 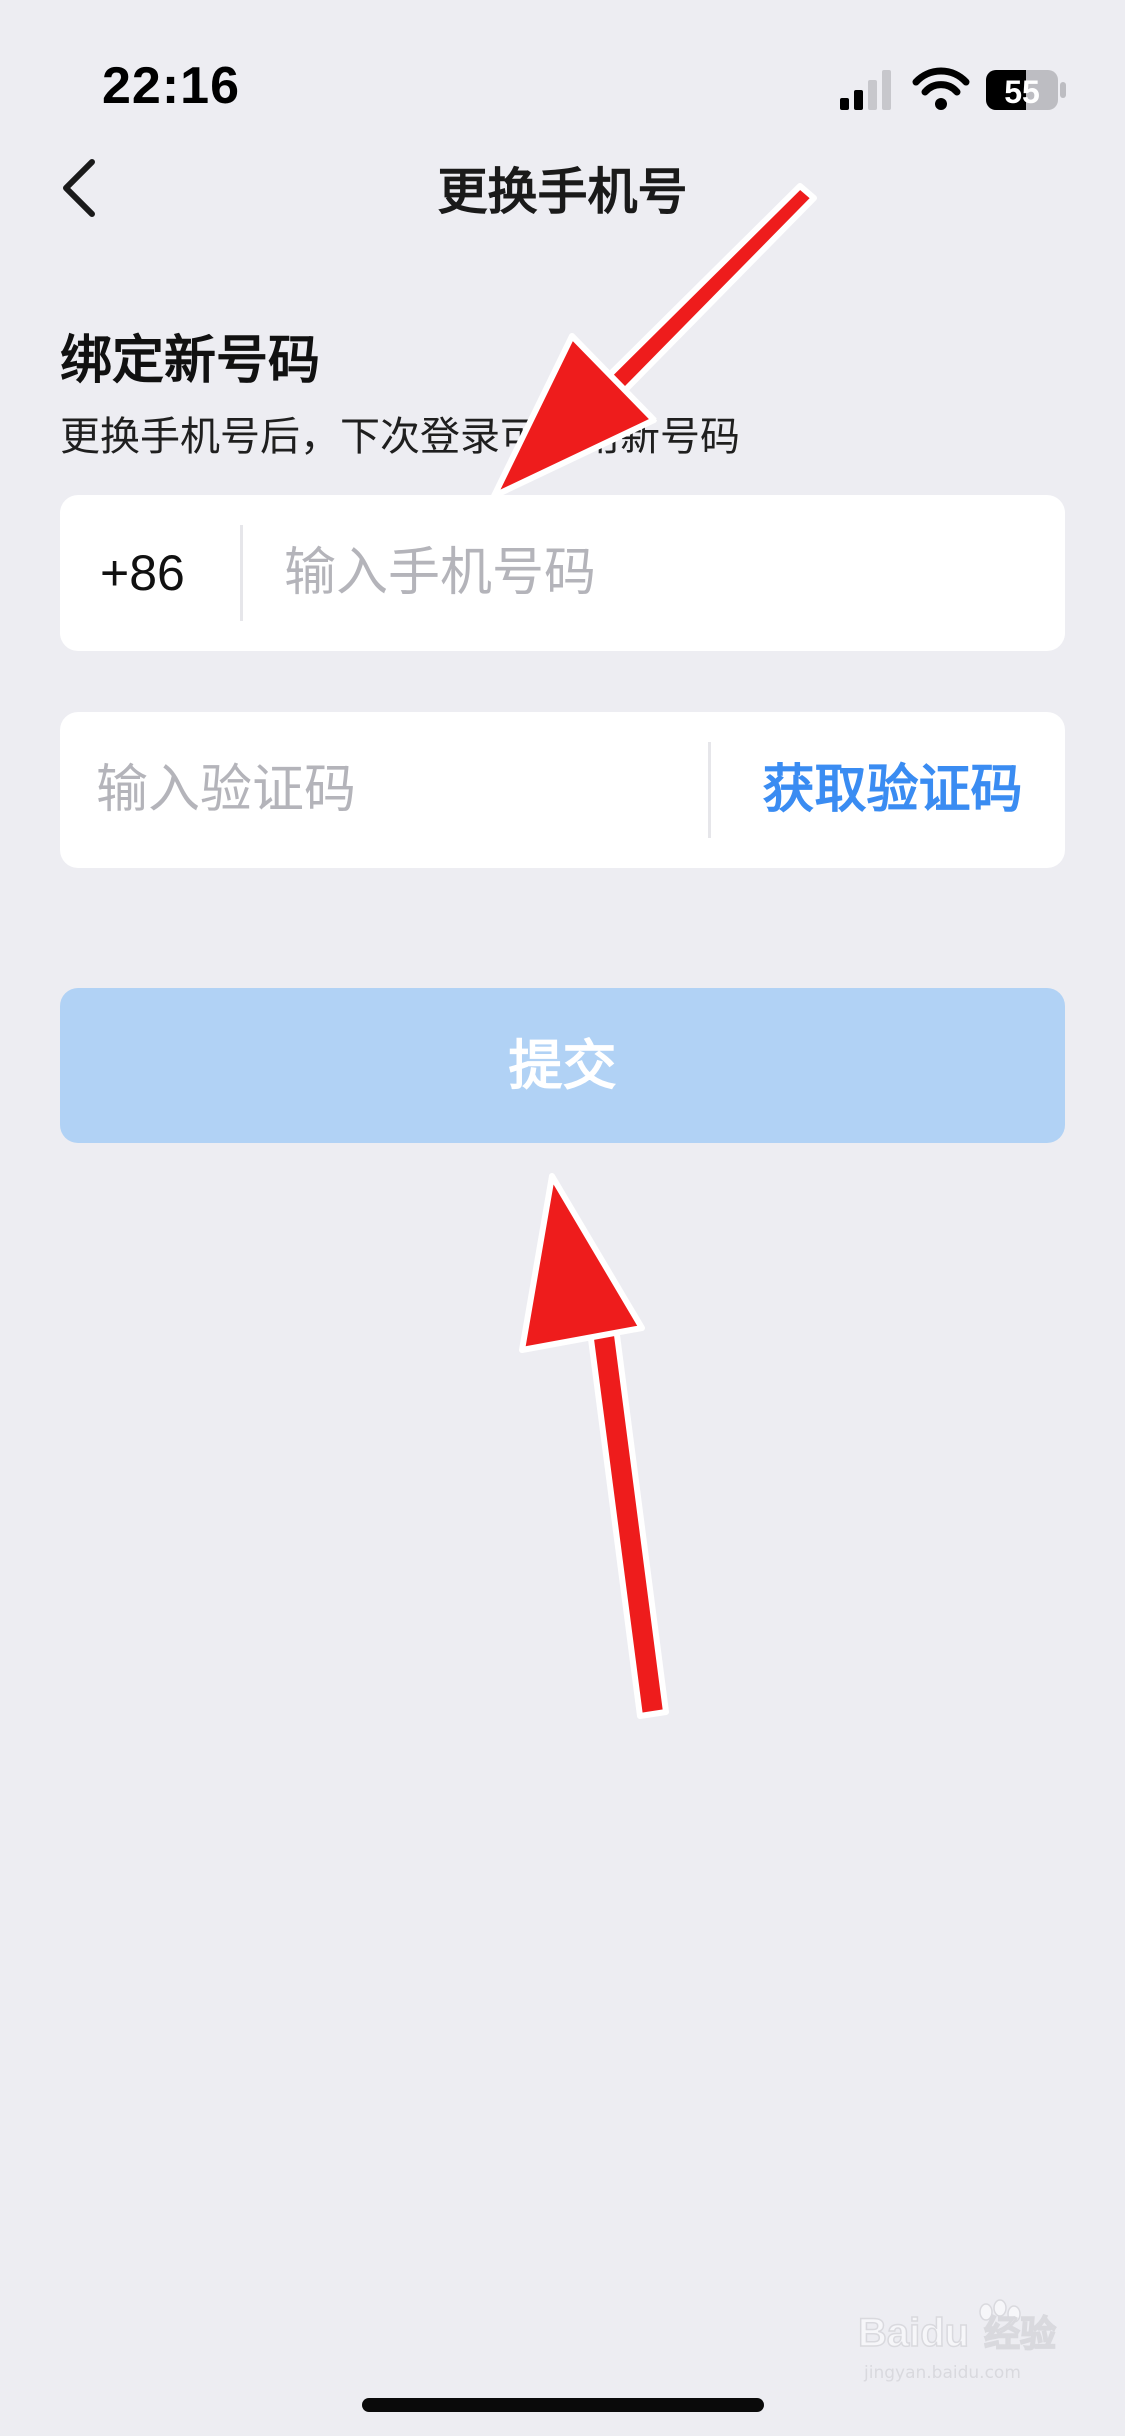 What do you see at coordinates (892, 790) in the screenshot?
I see `get-code-button: 获取验证码` at bounding box center [892, 790].